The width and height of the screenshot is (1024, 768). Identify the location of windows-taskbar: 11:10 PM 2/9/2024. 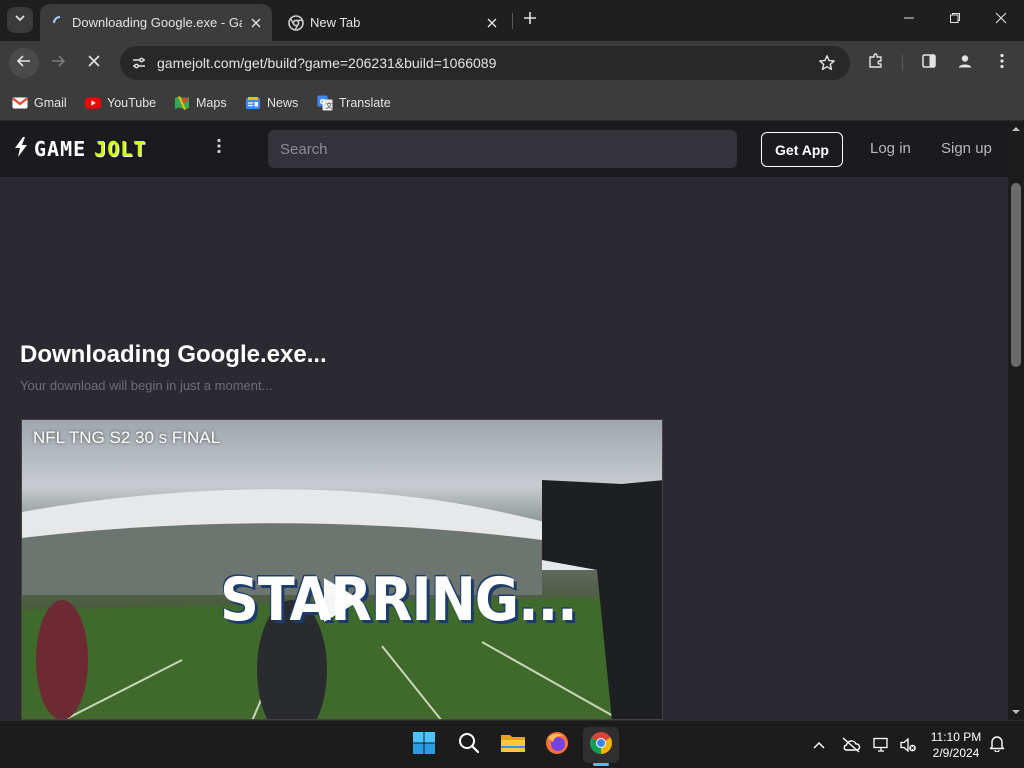
(512, 744).